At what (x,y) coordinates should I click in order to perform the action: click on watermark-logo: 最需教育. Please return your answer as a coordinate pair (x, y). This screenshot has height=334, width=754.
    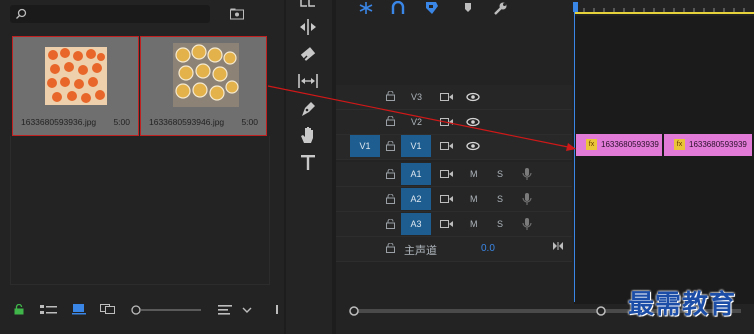
    Looking at the image, I should click on (682, 305).